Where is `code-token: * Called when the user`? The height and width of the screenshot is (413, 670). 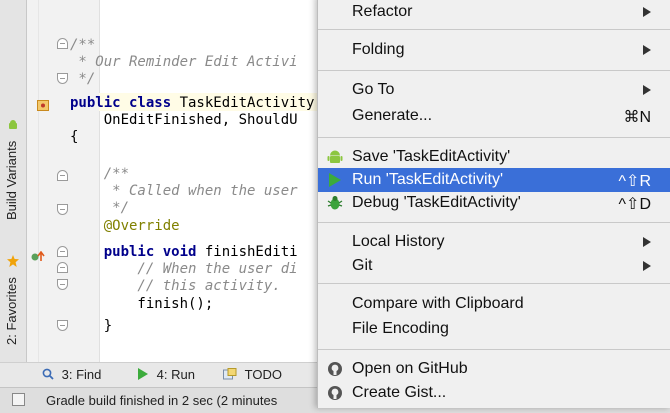 code-token: * Called when the user is located at coordinates (184, 191).